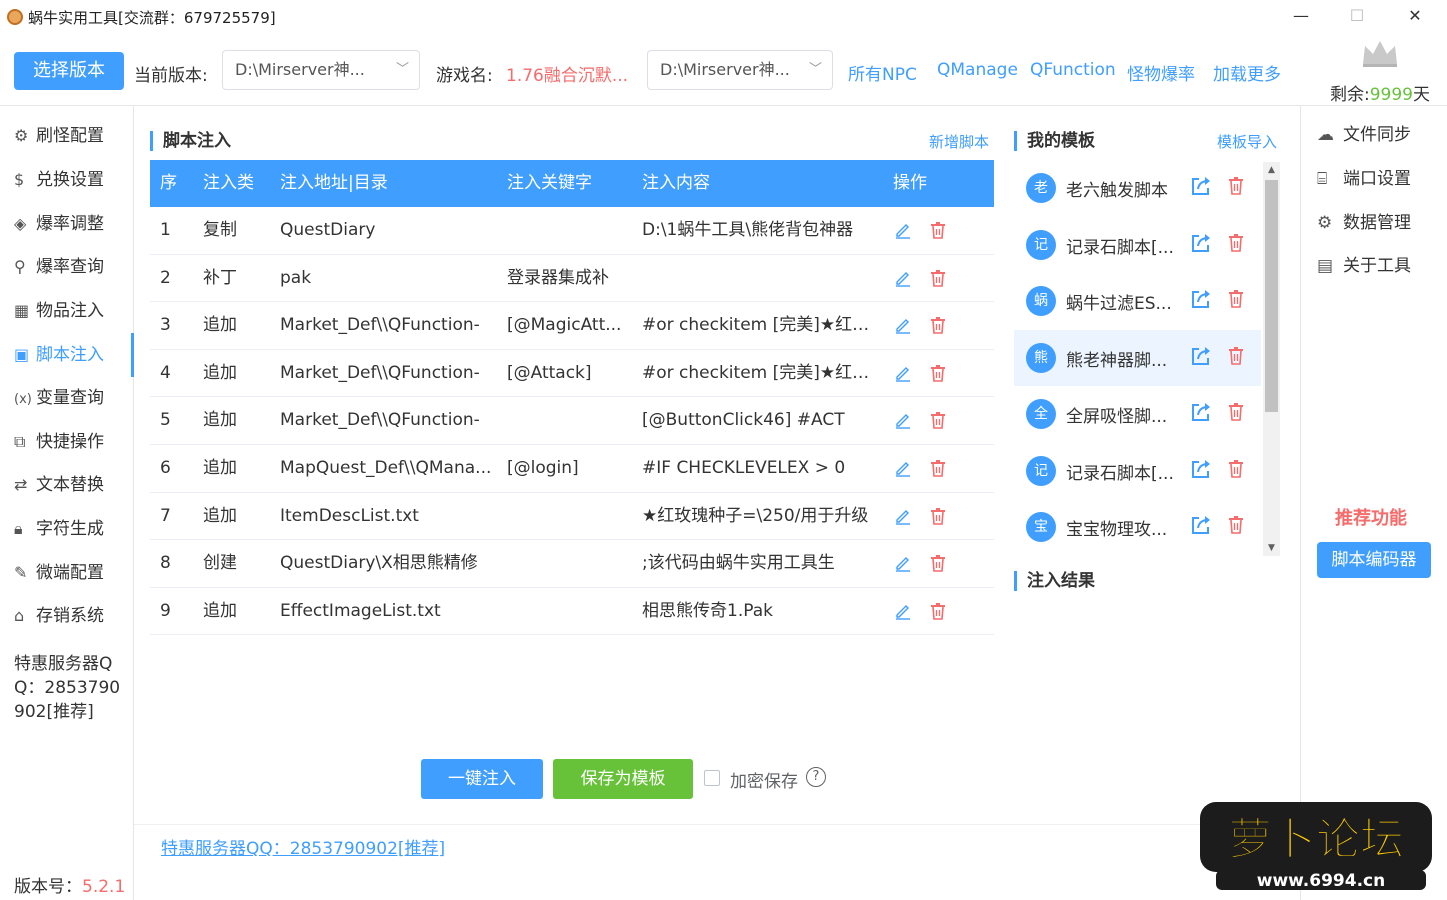 This screenshot has height=900, width=1447. What do you see at coordinates (572, 517) in the screenshot?
I see `table-row: 7 追加 ItemDescList.txt ★红玫瑰种子=\250/用于升级` at bounding box center [572, 517].